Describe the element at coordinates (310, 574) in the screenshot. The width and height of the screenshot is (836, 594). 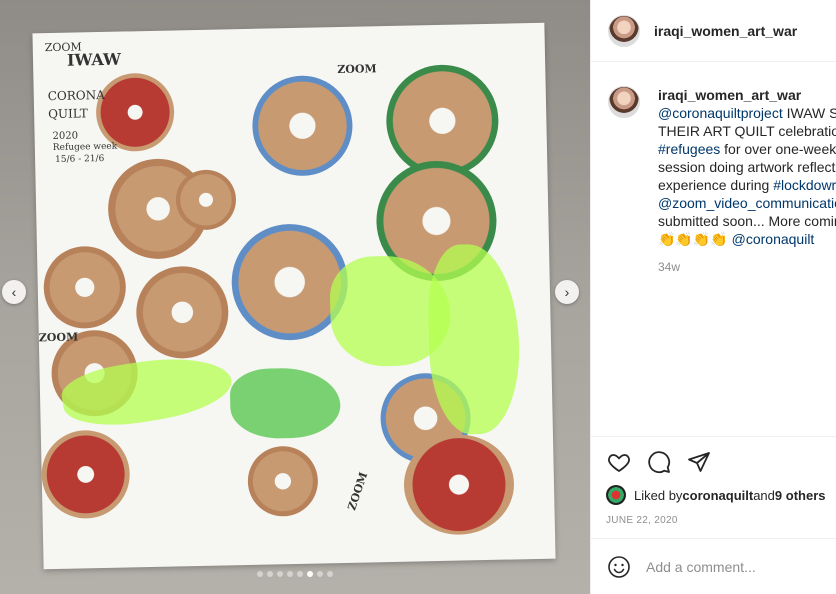
I see `carousel-dot-active` at that location.